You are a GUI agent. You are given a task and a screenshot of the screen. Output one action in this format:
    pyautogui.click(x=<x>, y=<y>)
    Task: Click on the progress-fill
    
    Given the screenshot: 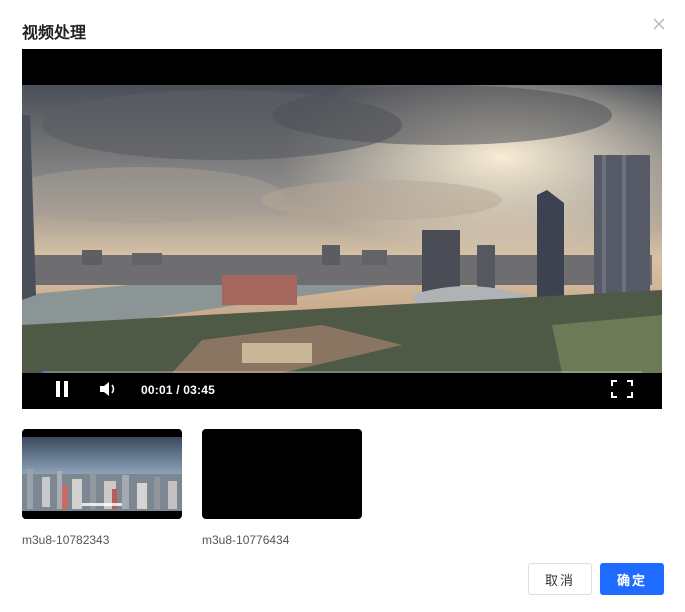 What is the action you would take?
    pyautogui.click(x=43, y=372)
    